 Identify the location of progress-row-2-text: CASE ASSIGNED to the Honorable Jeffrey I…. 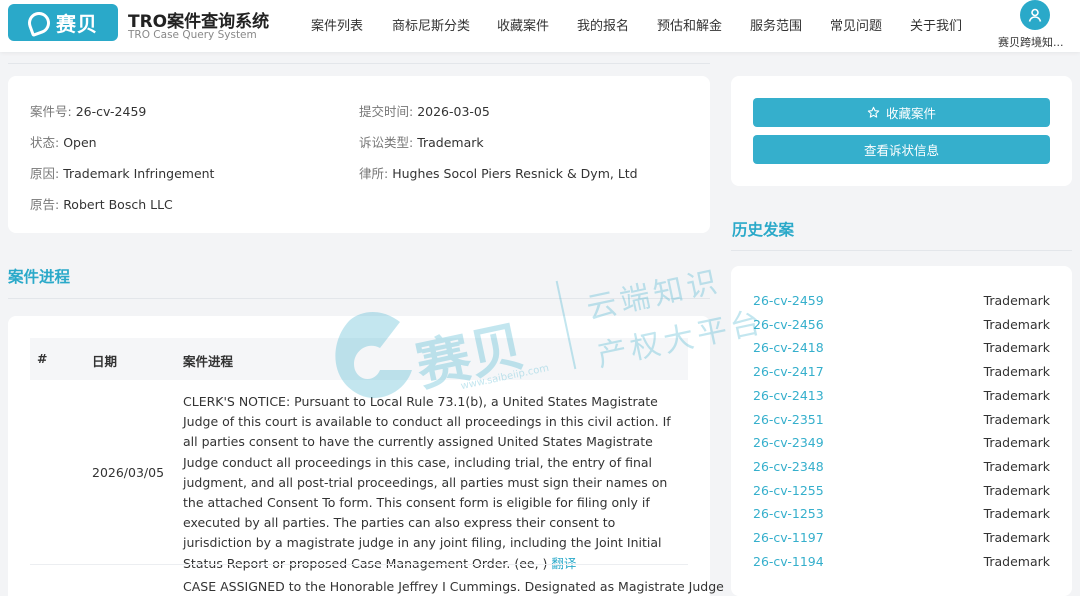
(453, 586).